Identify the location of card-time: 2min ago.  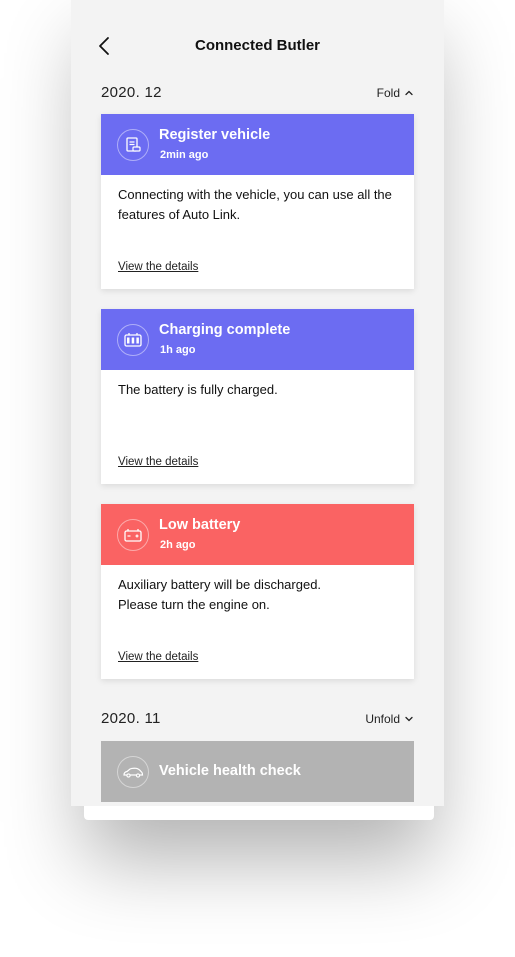
(184, 155).